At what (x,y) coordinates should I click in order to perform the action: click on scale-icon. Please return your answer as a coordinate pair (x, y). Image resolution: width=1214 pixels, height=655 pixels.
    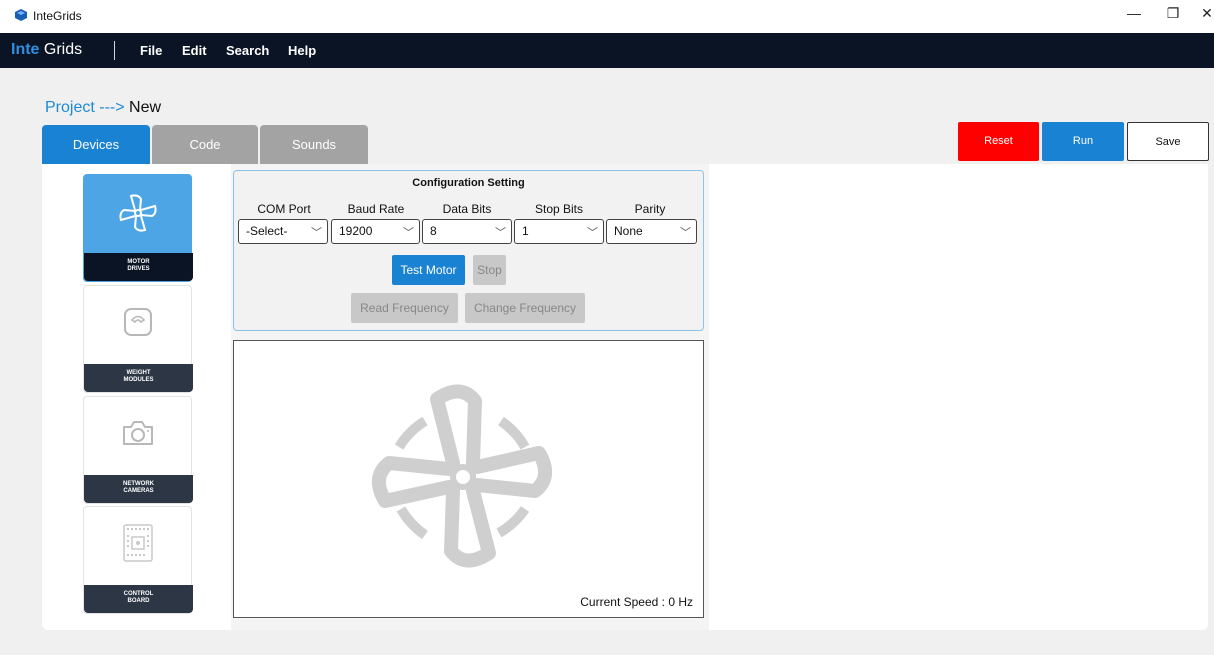
    Looking at the image, I should click on (138, 322).